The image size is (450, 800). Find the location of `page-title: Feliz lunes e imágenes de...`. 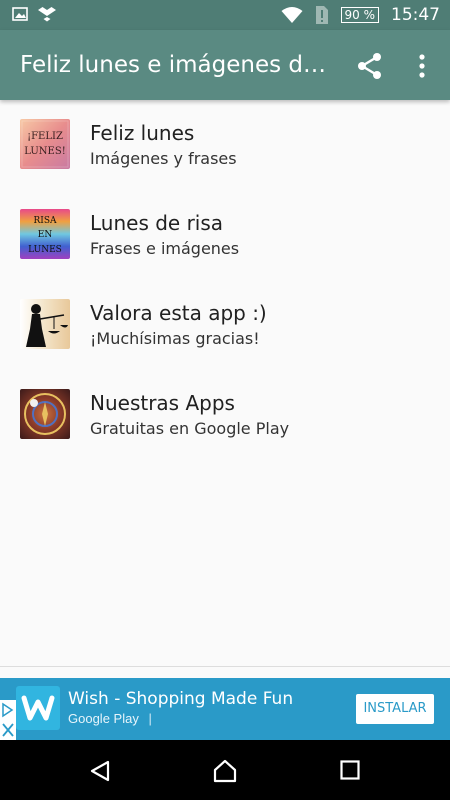

page-title: Feliz lunes e imágenes de... is located at coordinates (175, 65).